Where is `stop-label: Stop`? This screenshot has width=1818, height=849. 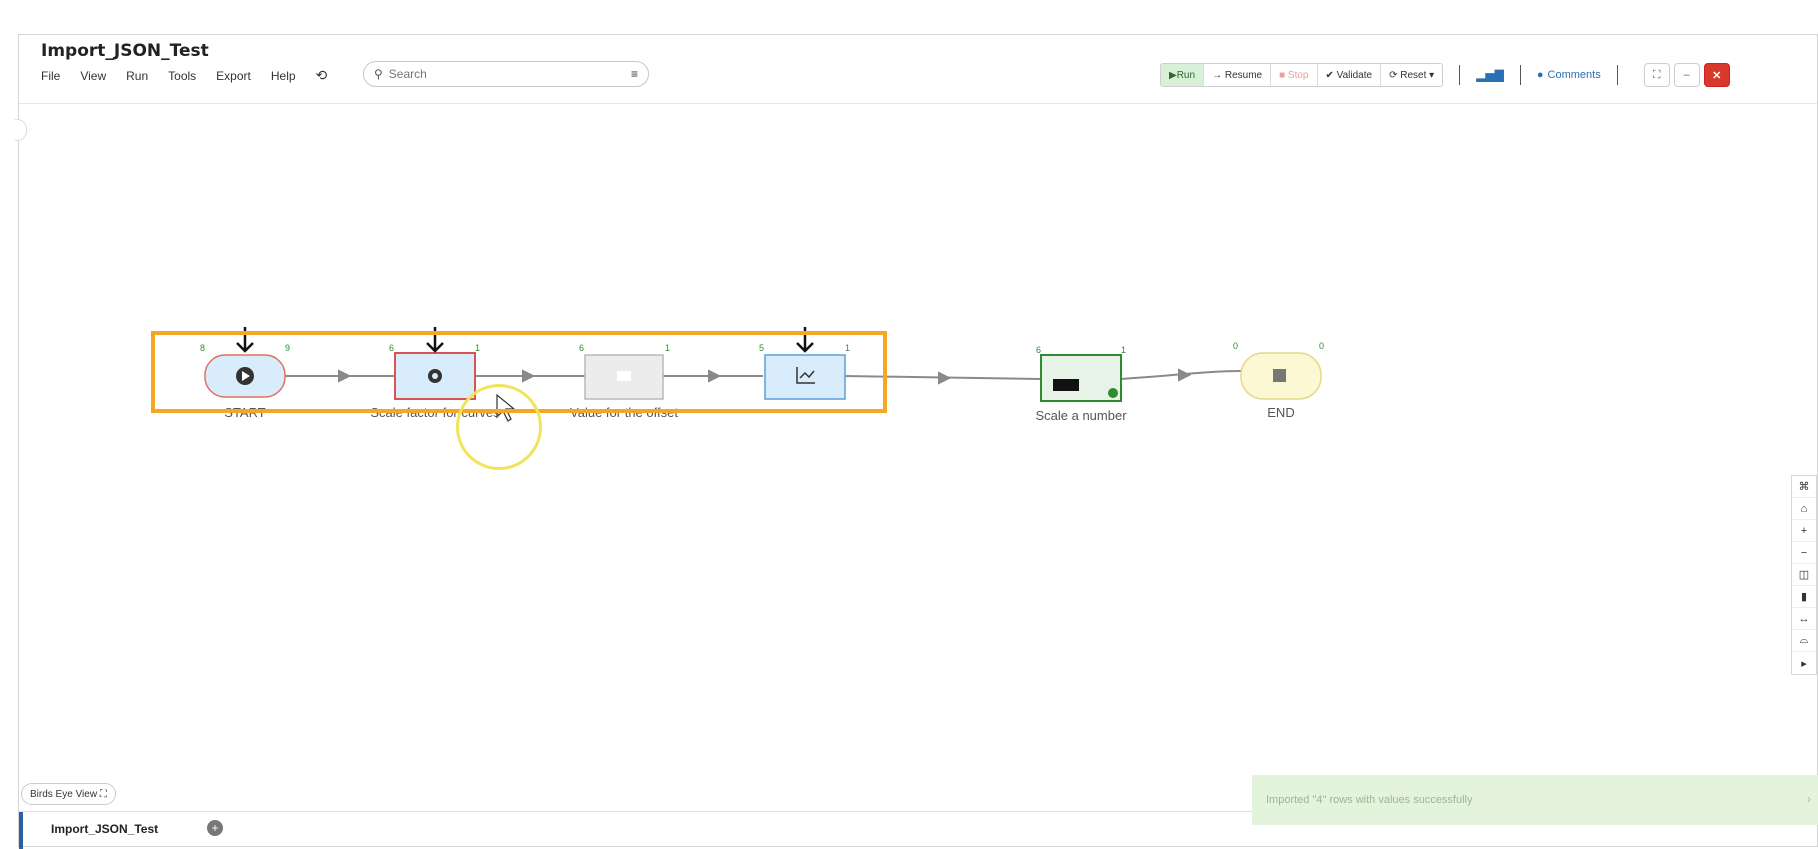
stop-label: Stop is located at coordinates (1298, 75).